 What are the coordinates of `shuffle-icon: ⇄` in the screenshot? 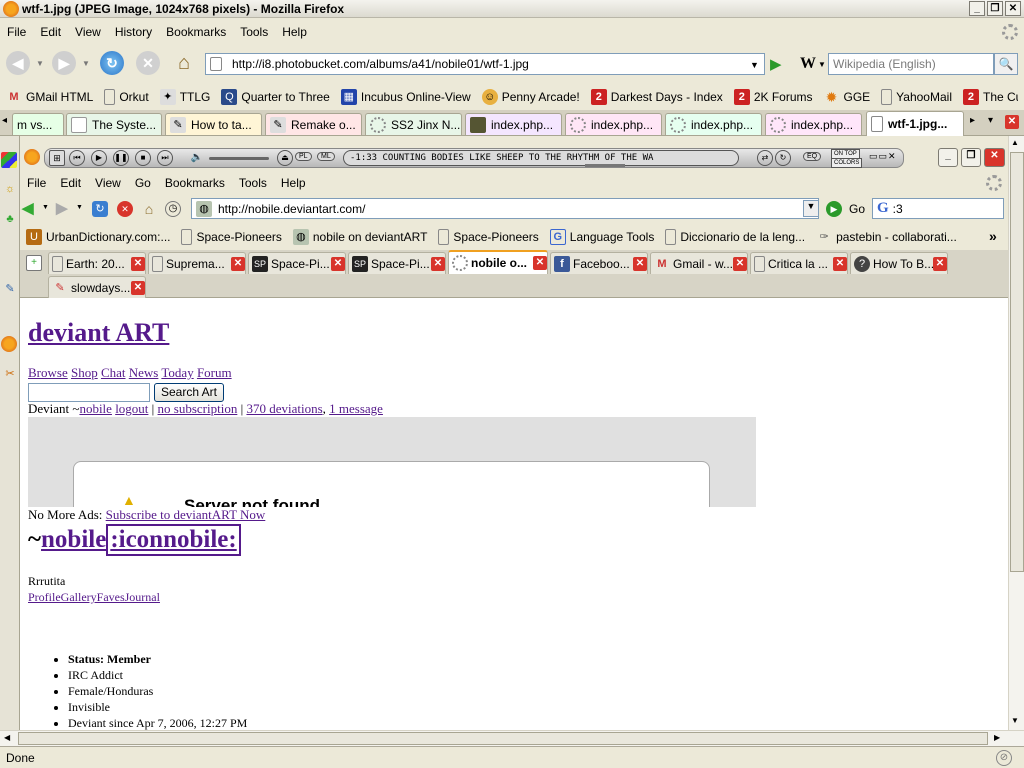 It's located at (765, 158).